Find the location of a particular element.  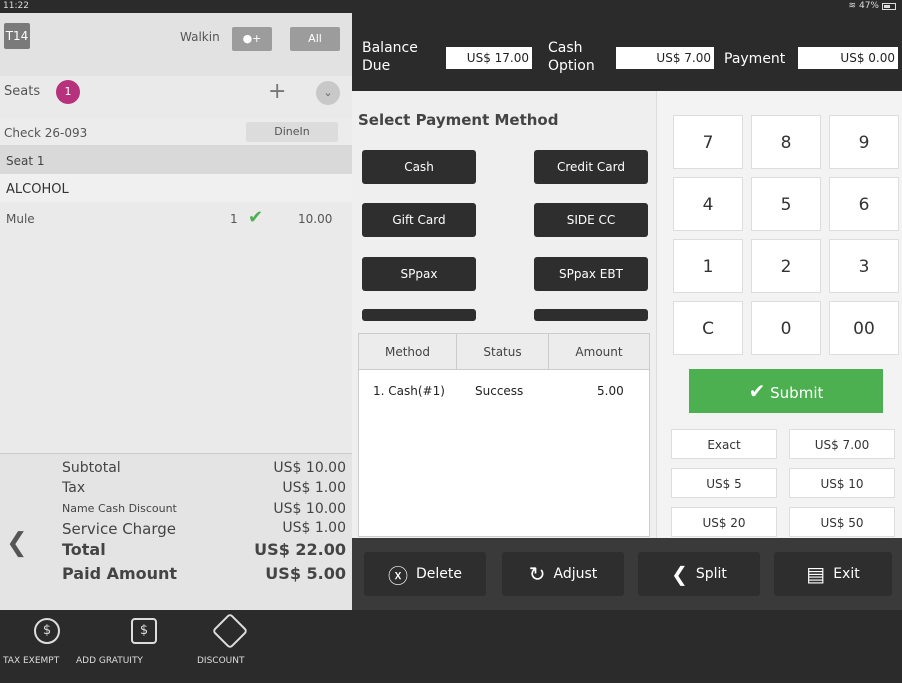

item-qty: 1 is located at coordinates (234, 219).